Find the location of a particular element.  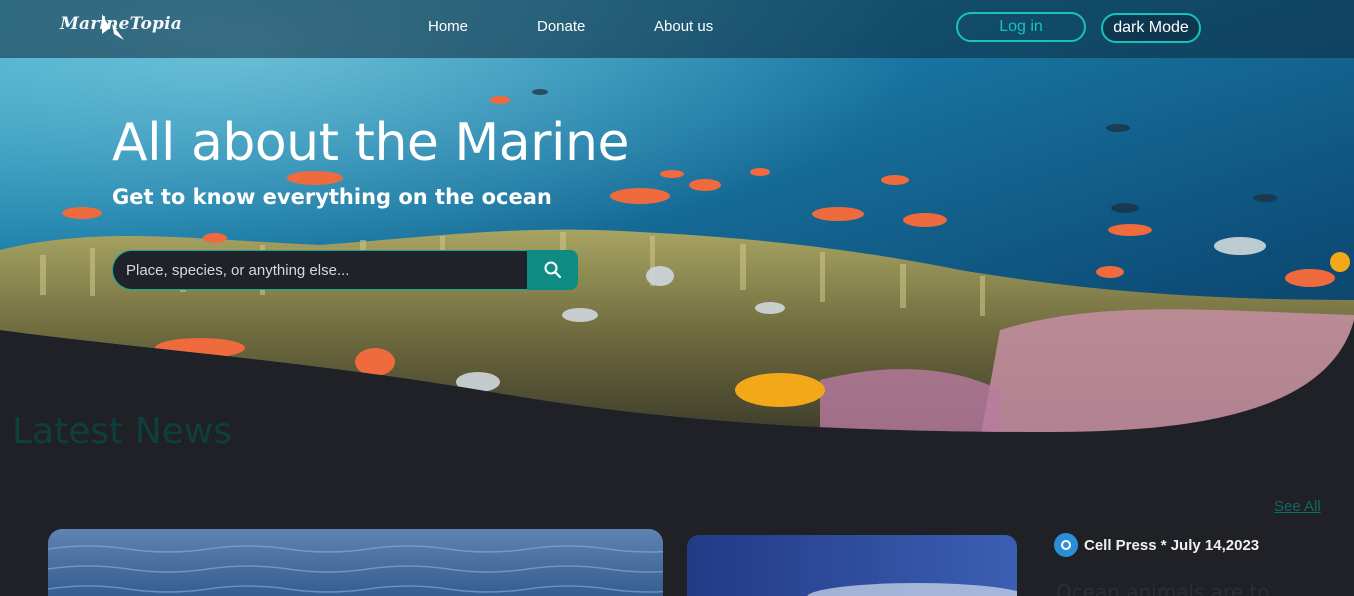

latest-news-heading: Latest News is located at coordinates (122, 431).